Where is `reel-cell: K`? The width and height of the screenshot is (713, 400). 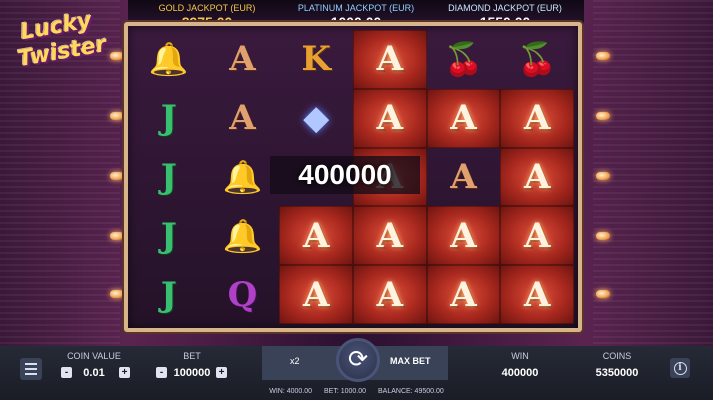 reel-cell: K is located at coordinates (316, 59).